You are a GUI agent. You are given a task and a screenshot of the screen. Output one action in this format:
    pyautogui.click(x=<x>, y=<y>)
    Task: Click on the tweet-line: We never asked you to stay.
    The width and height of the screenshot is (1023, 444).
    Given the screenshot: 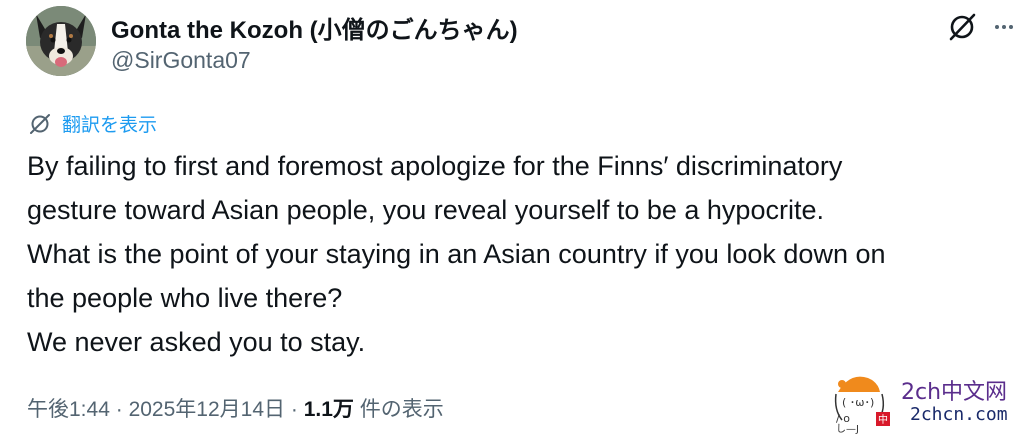 What is the action you would take?
    pyautogui.click(x=196, y=342)
    